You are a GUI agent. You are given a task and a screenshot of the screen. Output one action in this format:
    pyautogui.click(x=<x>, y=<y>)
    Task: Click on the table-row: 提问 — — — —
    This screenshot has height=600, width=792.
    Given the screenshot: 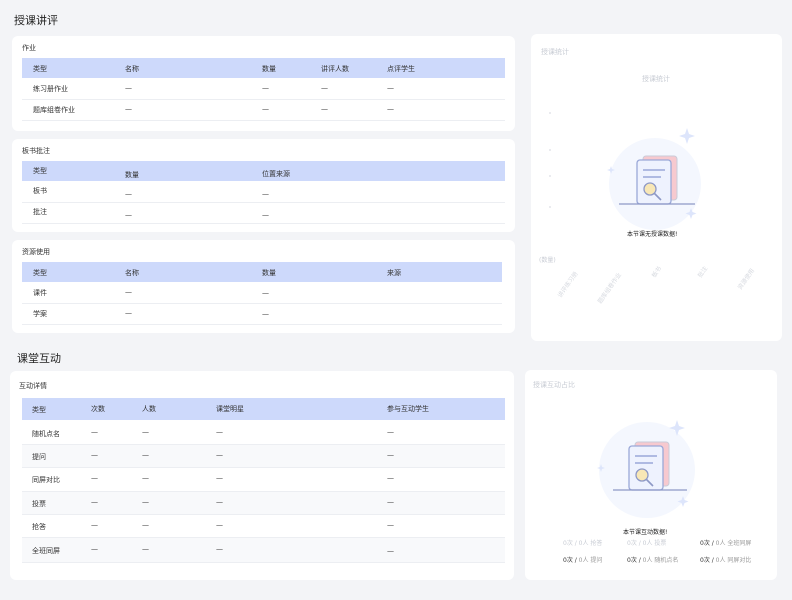 What is the action you would take?
    pyautogui.click(x=263, y=456)
    